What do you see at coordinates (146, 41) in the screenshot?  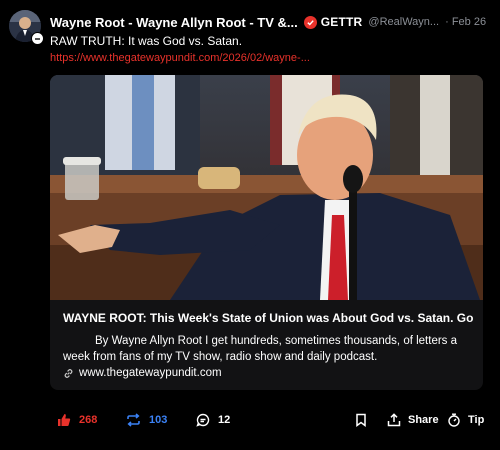 I see `post-text: RAW TRUTH: It was God vs. Satan.` at bounding box center [146, 41].